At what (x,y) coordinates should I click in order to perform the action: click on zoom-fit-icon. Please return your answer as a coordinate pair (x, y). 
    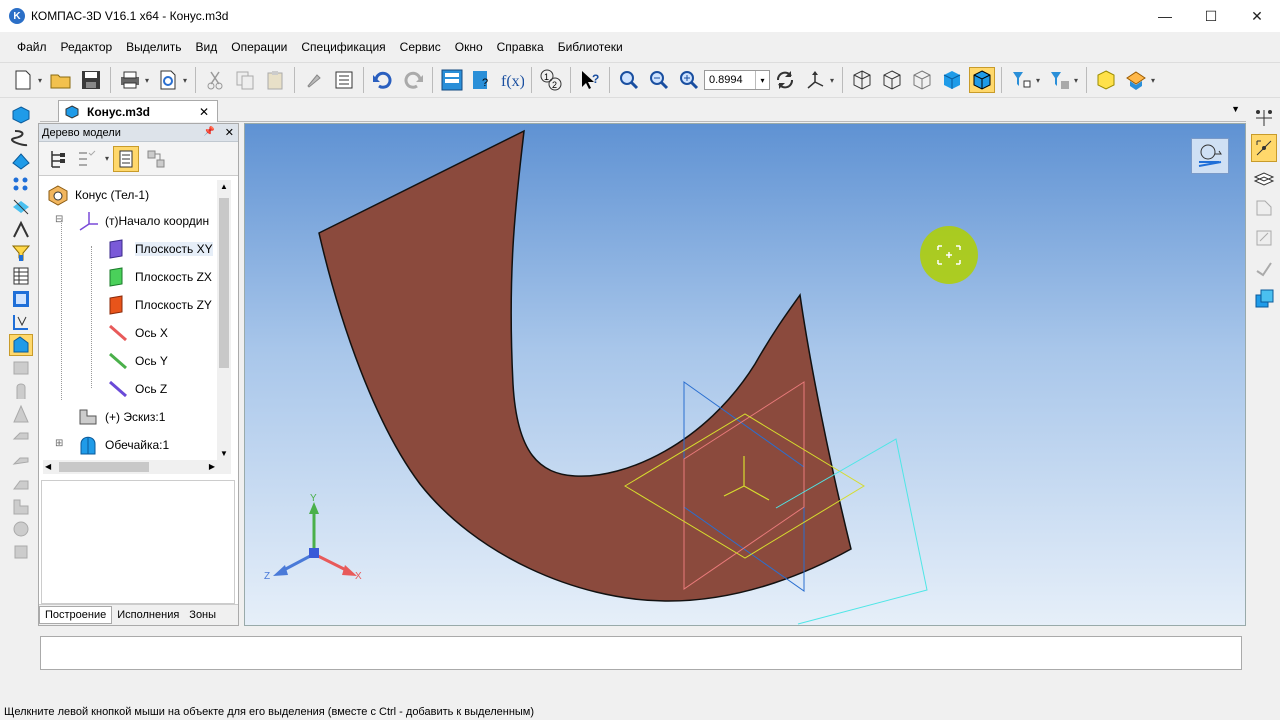
    Looking at the image, I should click on (659, 80).